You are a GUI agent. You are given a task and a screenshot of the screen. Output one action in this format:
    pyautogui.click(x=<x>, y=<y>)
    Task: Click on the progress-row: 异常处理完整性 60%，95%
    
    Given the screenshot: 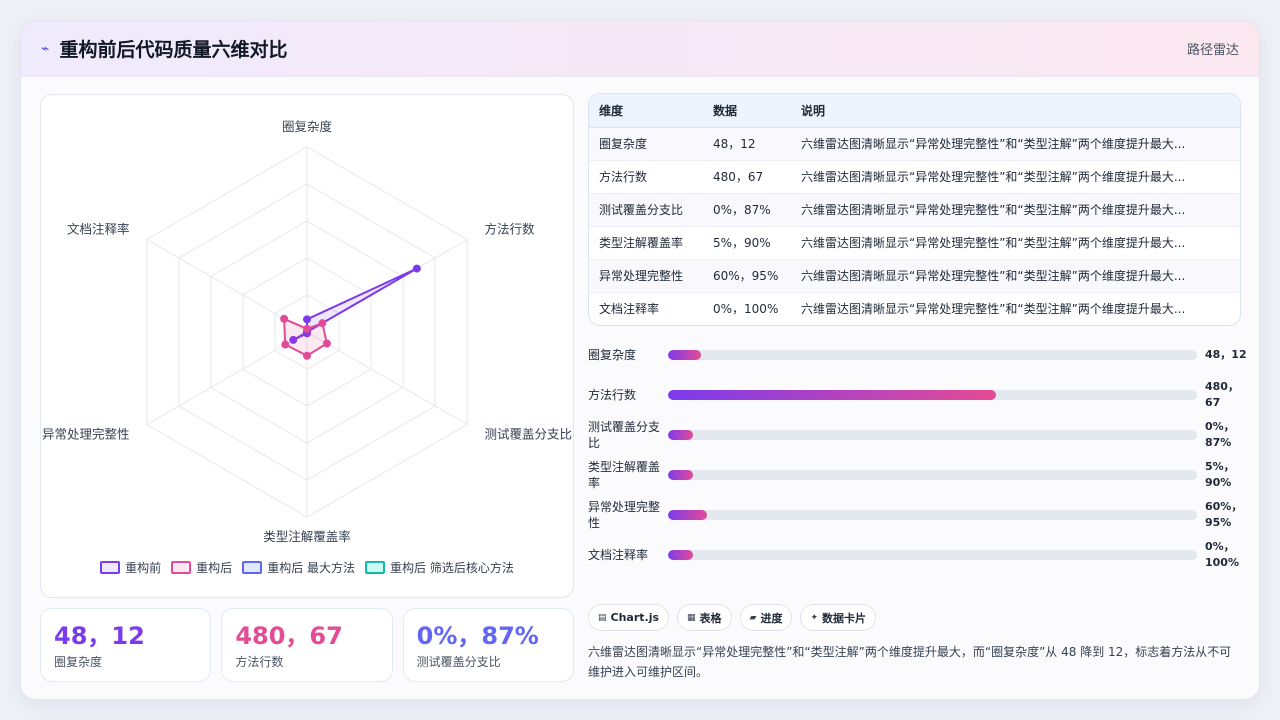 What is the action you would take?
    pyautogui.click(x=918, y=515)
    